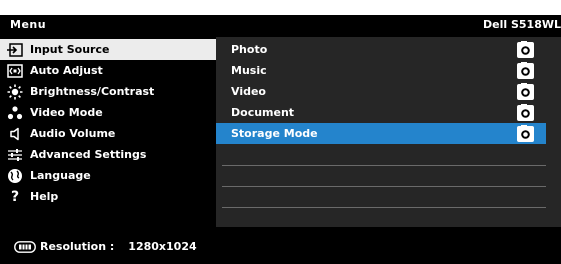  Describe the element at coordinates (108, 175) in the screenshot. I see `menu-item-language: Language` at that location.